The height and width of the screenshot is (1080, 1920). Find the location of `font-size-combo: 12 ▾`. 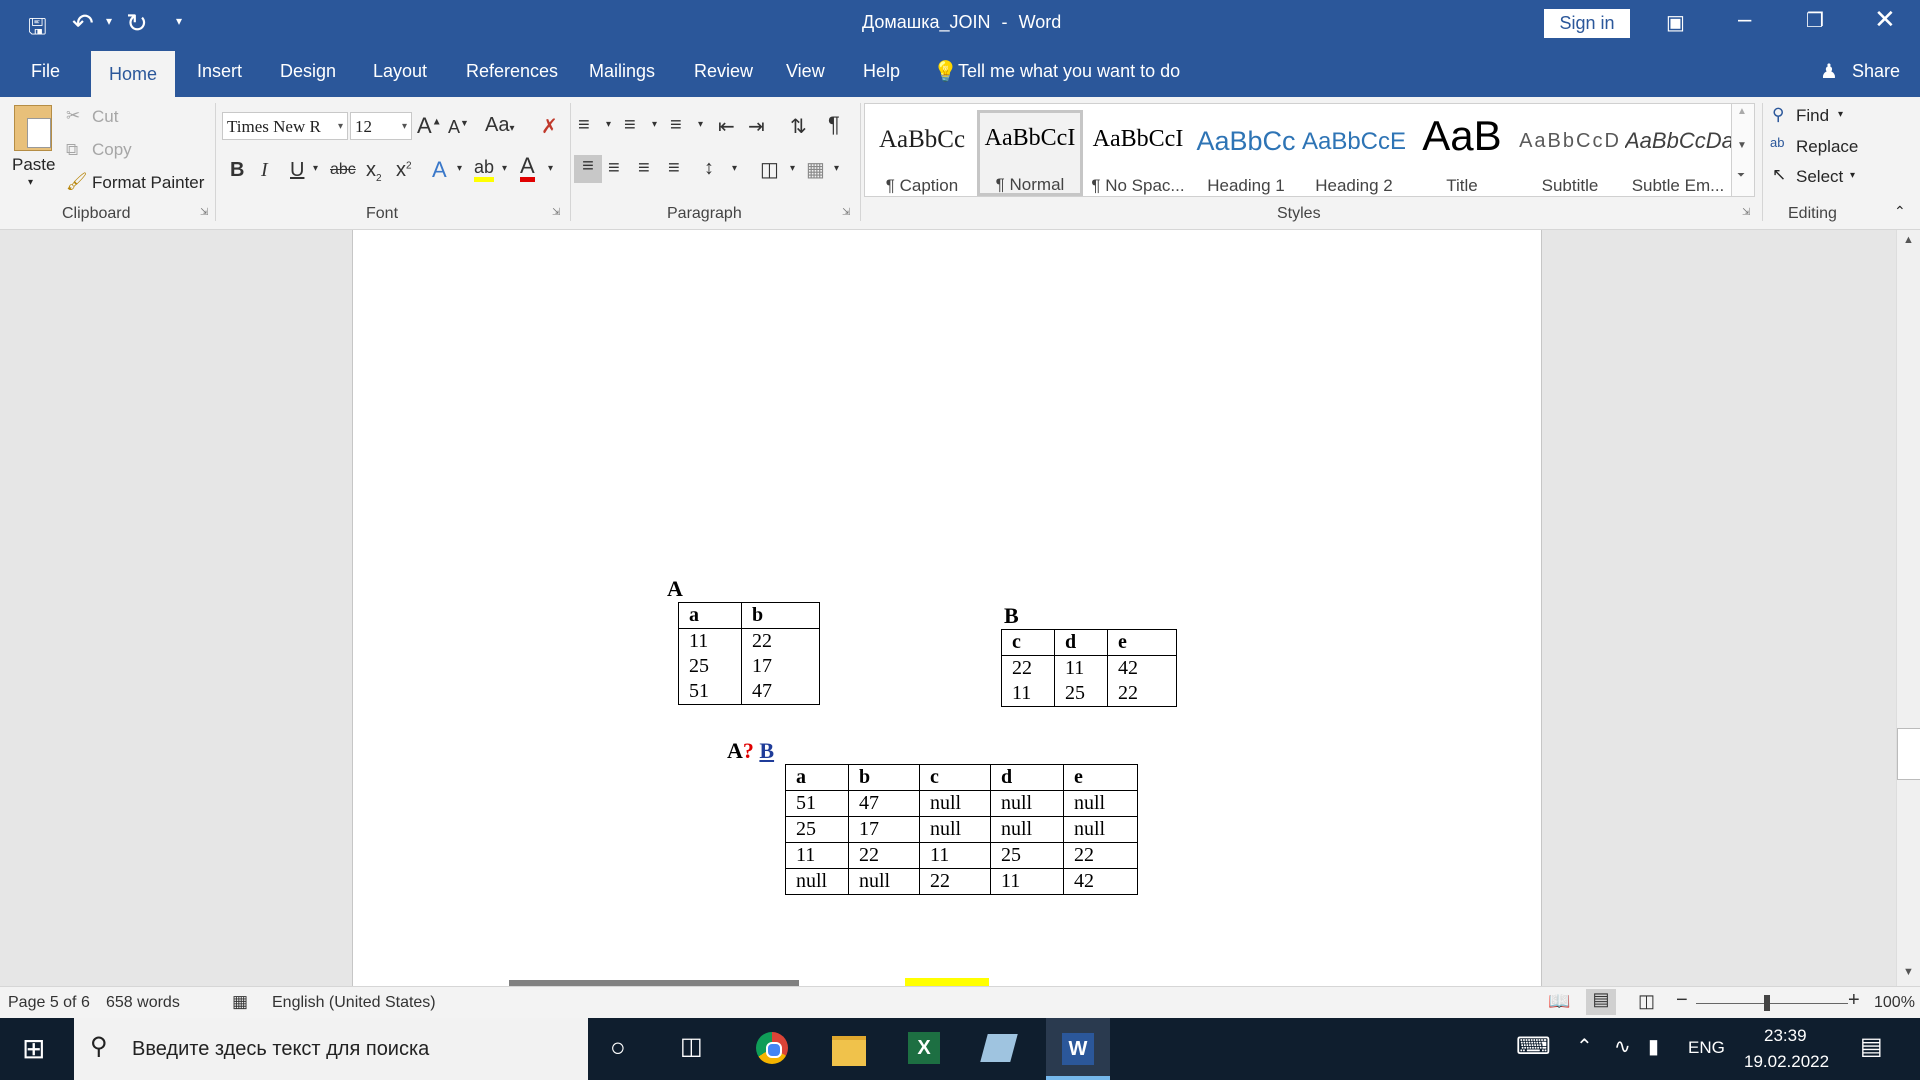

font-size-combo: 12 ▾ is located at coordinates (381, 126).